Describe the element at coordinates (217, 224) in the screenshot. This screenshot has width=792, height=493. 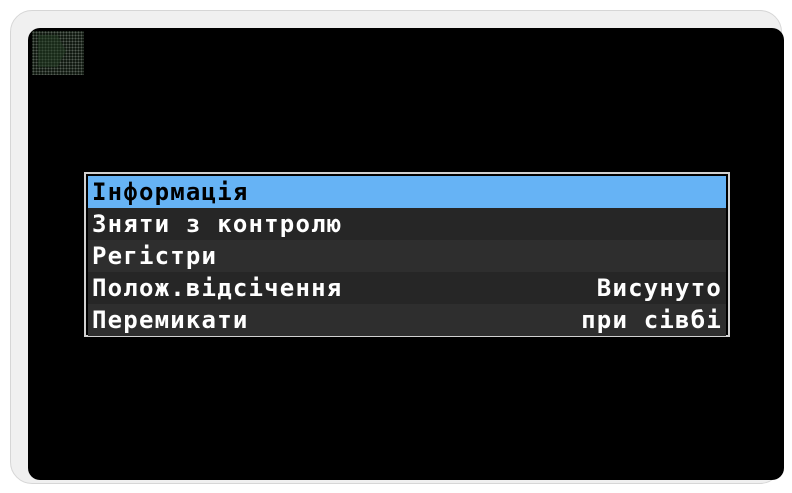
I see `menu-item-label: Зняти з контролю` at that location.